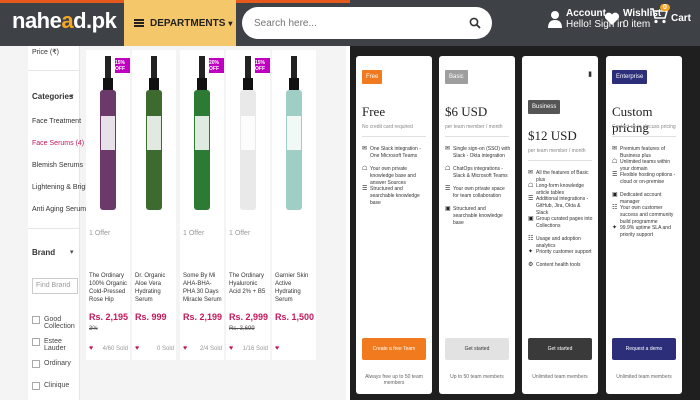 This screenshot has width=700, height=400. What do you see at coordinates (155, 288) in the screenshot?
I see `product-name: Dr. Organic Aloe Vera Hydrating Serum` at bounding box center [155, 288].